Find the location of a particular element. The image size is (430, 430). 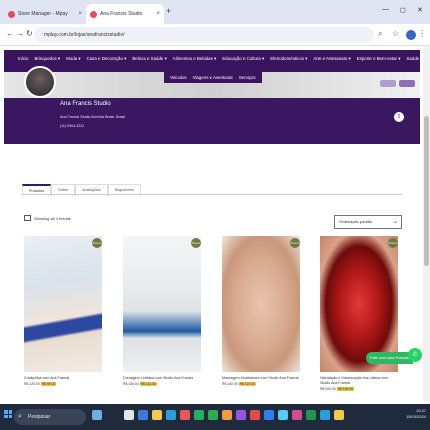

taskbar-search-placeholder: Pesquisar is located at coordinates (39, 417).